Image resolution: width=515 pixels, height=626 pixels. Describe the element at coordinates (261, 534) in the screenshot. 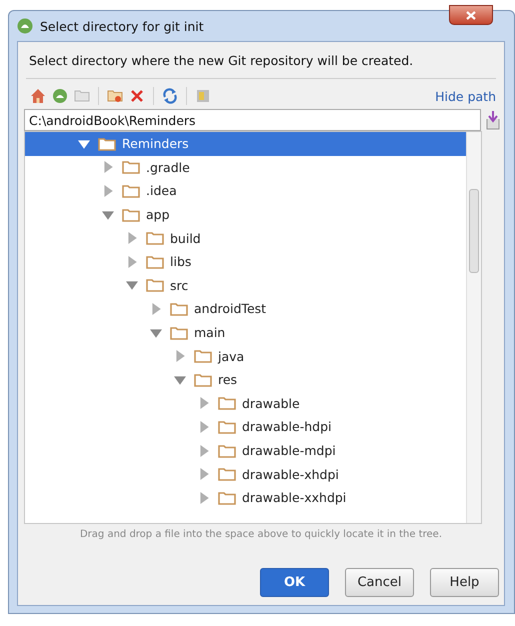

I see `hint-text: Drag and drop a file into the space above to quickly locate it in the tree.` at that location.